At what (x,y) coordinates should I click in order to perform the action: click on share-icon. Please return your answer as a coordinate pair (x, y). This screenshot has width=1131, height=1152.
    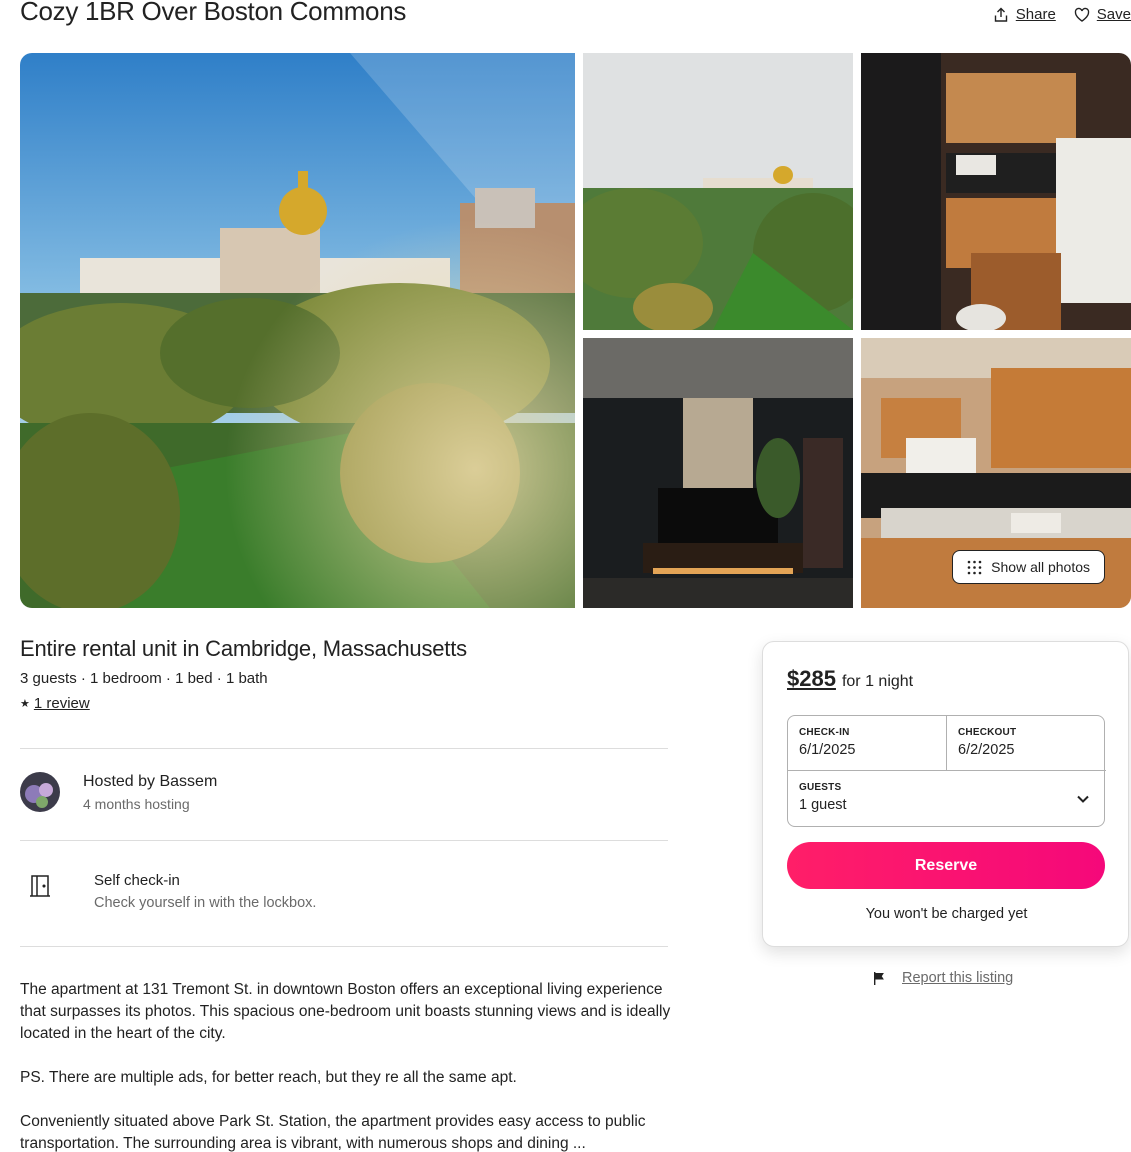
    Looking at the image, I should click on (1000, 14).